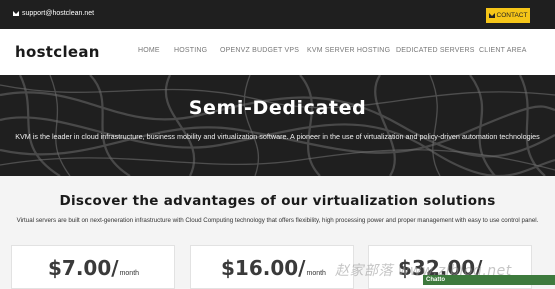 This screenshot has width=555, height=289. Describe the element at coordinates (348, 50) in the screenshot. I see `nav-item-kvm-server-hosting: KVM SERVER HOSTING` at that location.